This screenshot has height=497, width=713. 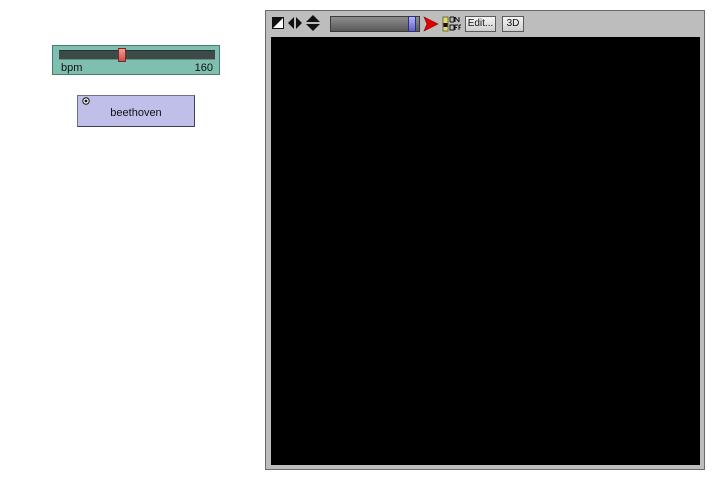 I want to click on bpm-slider-thumb, so click(x=122, y=55).